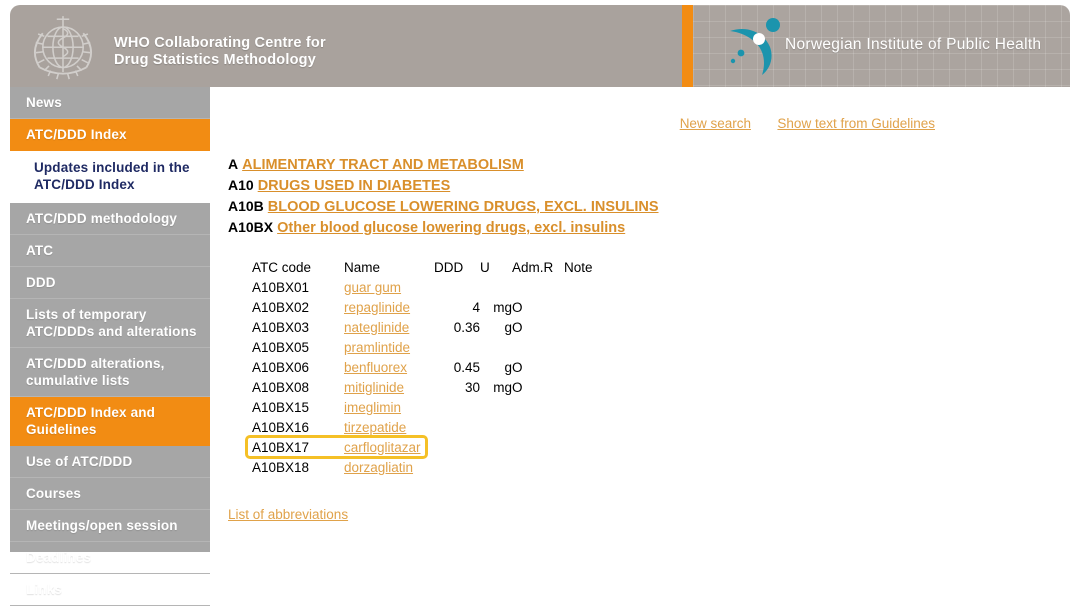  I want to click on show-text-guidelines-link: Show text from Guidelines, so click(856, 123).